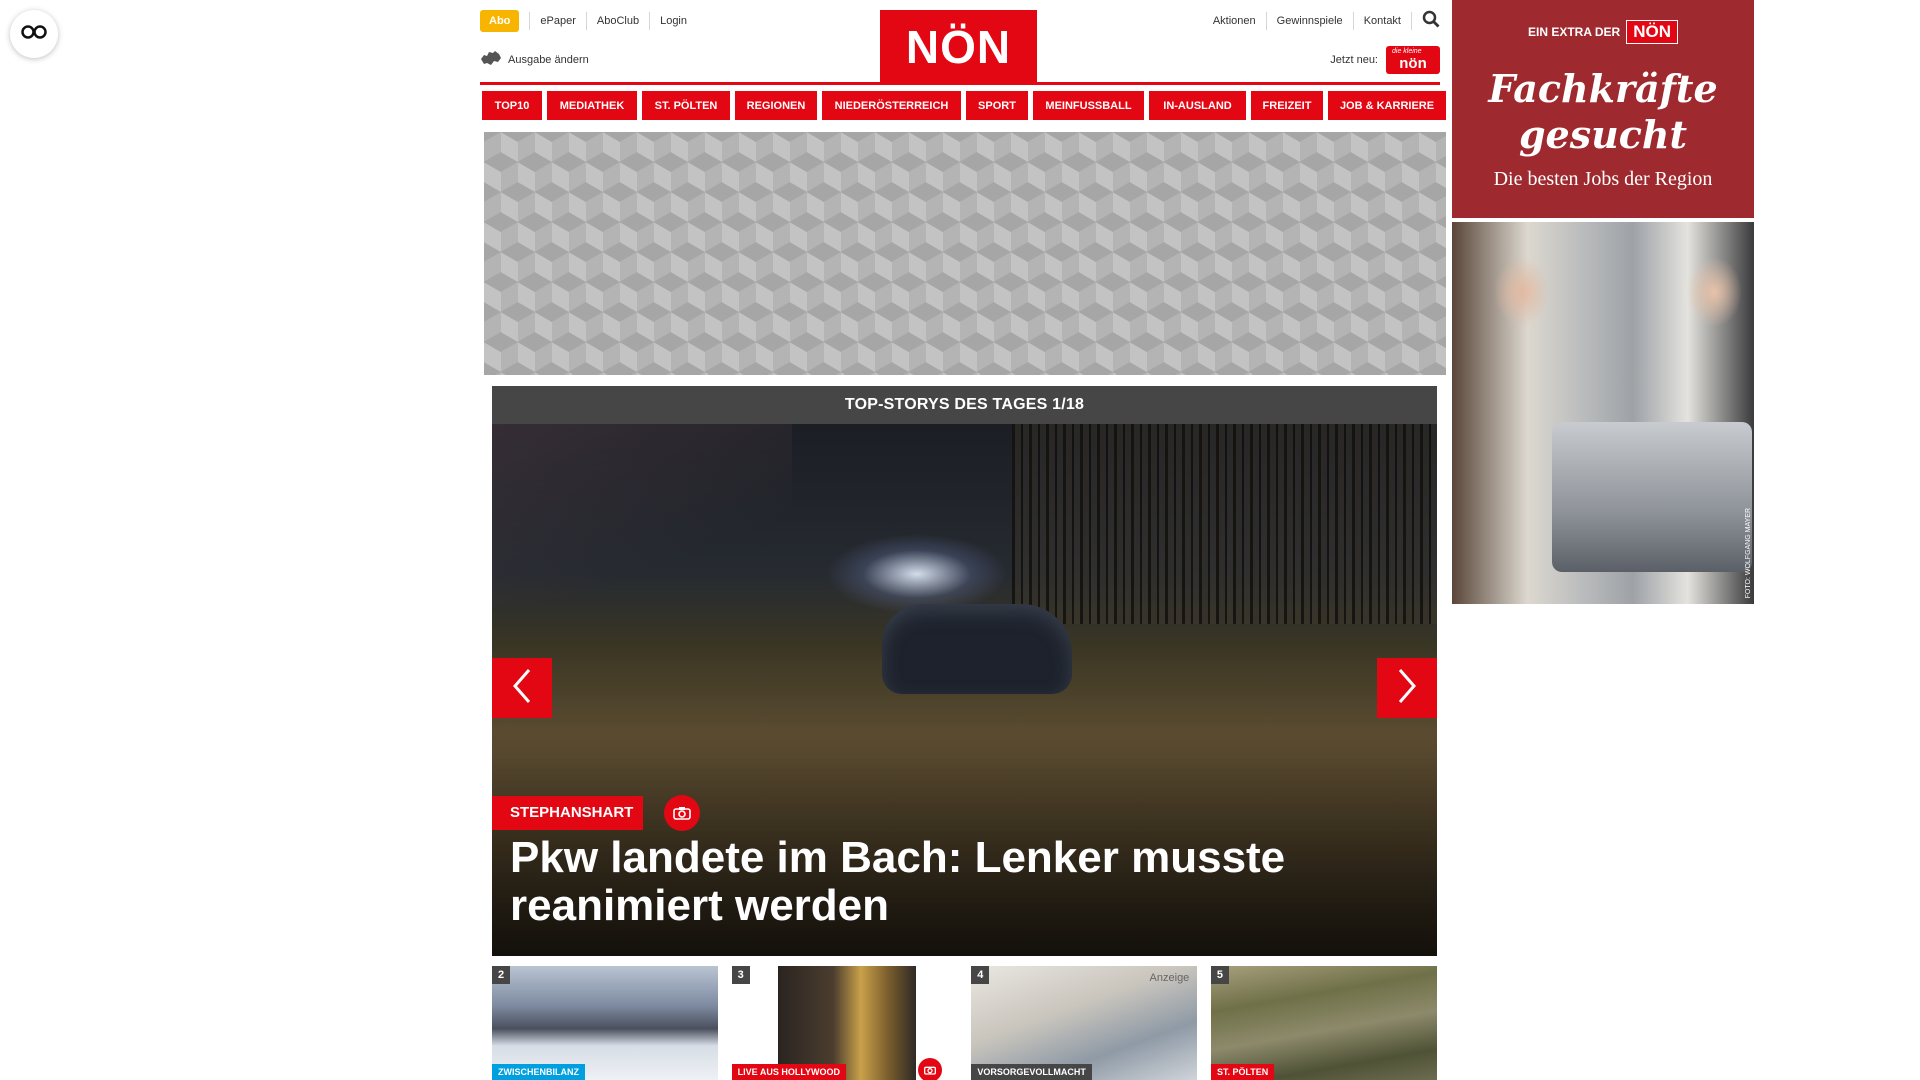  I want to click on nav-item-top10: TOP10, so click(512, 105).